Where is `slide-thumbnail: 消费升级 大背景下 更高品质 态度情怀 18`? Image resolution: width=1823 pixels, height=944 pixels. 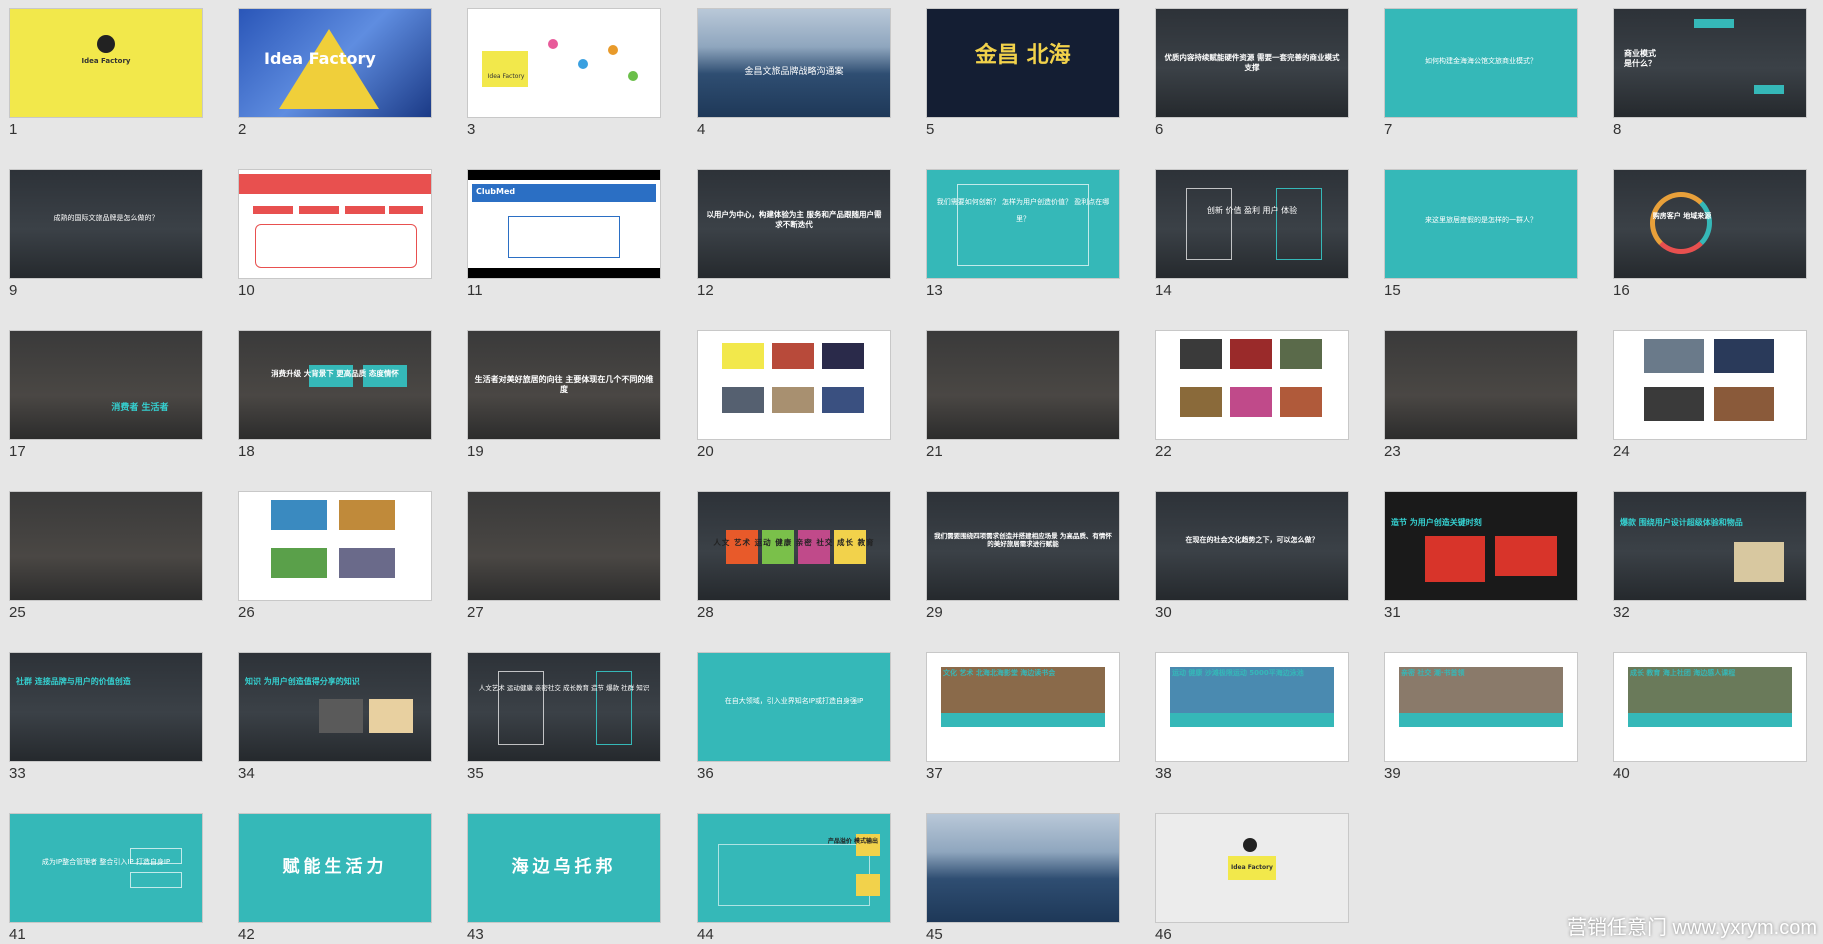 slide-thumbnail: 消费升级 大背景下 更高品质 态度情怀 18 is located at coordinates (335, 395).